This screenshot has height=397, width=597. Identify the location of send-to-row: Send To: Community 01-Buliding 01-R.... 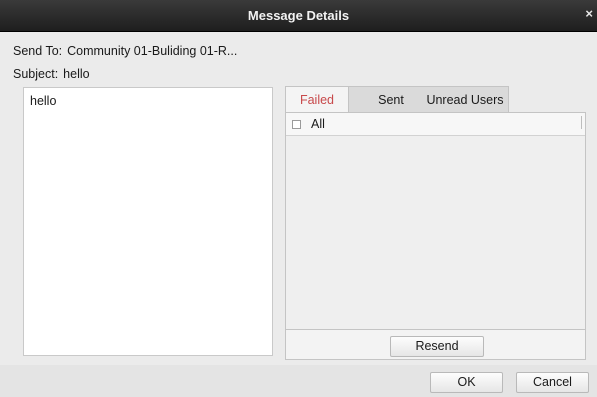
(125, 51).